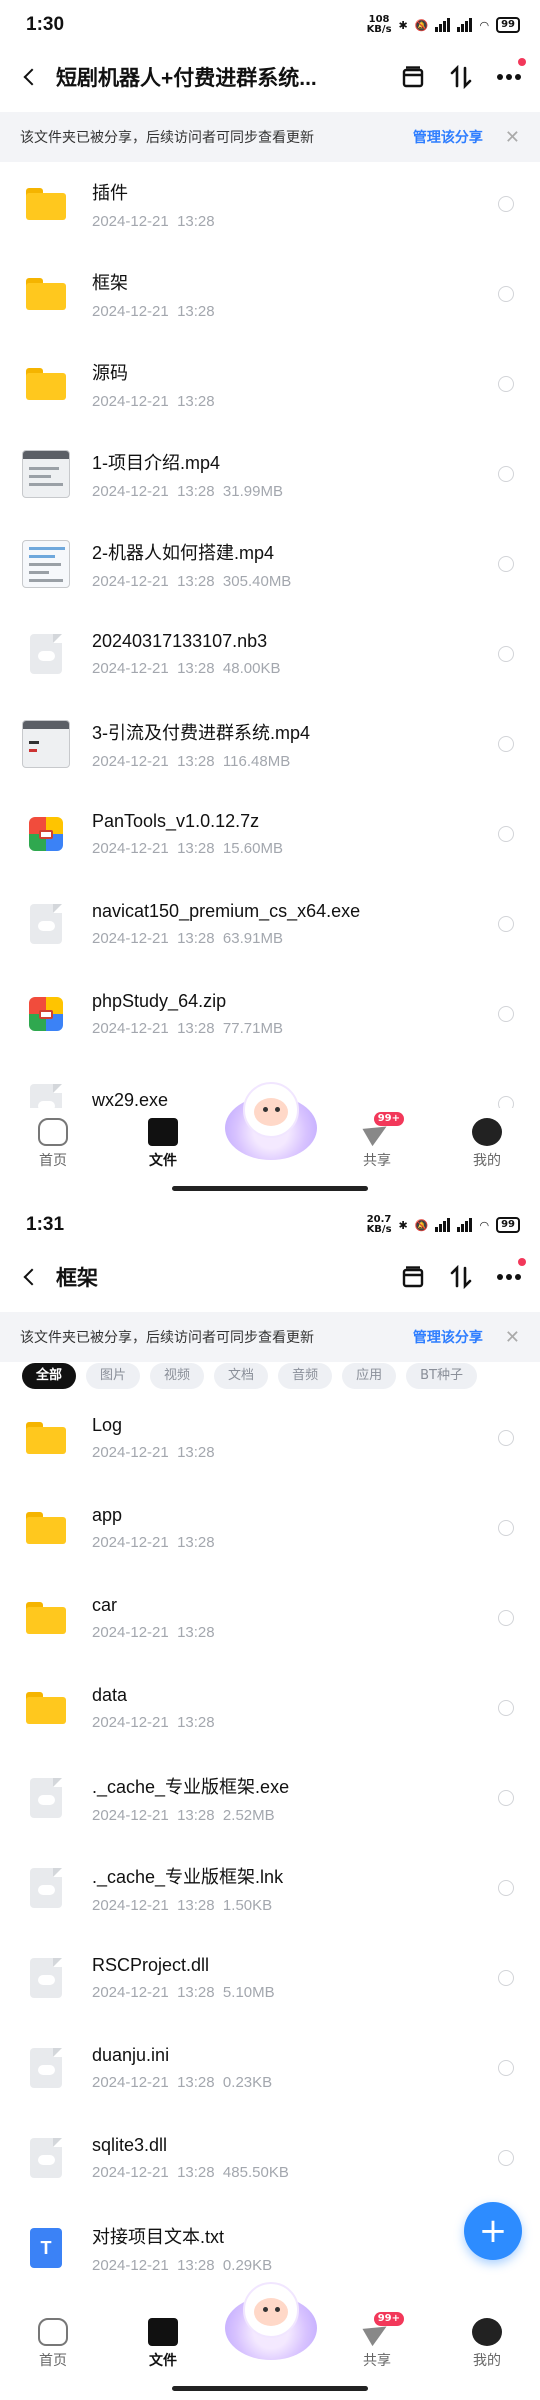 This screenshot has height=2400, width=540. I want to click on list-item: phpStudy_64.zip 2024-12-21 13:28 77.71MB, so click(270, 1014).